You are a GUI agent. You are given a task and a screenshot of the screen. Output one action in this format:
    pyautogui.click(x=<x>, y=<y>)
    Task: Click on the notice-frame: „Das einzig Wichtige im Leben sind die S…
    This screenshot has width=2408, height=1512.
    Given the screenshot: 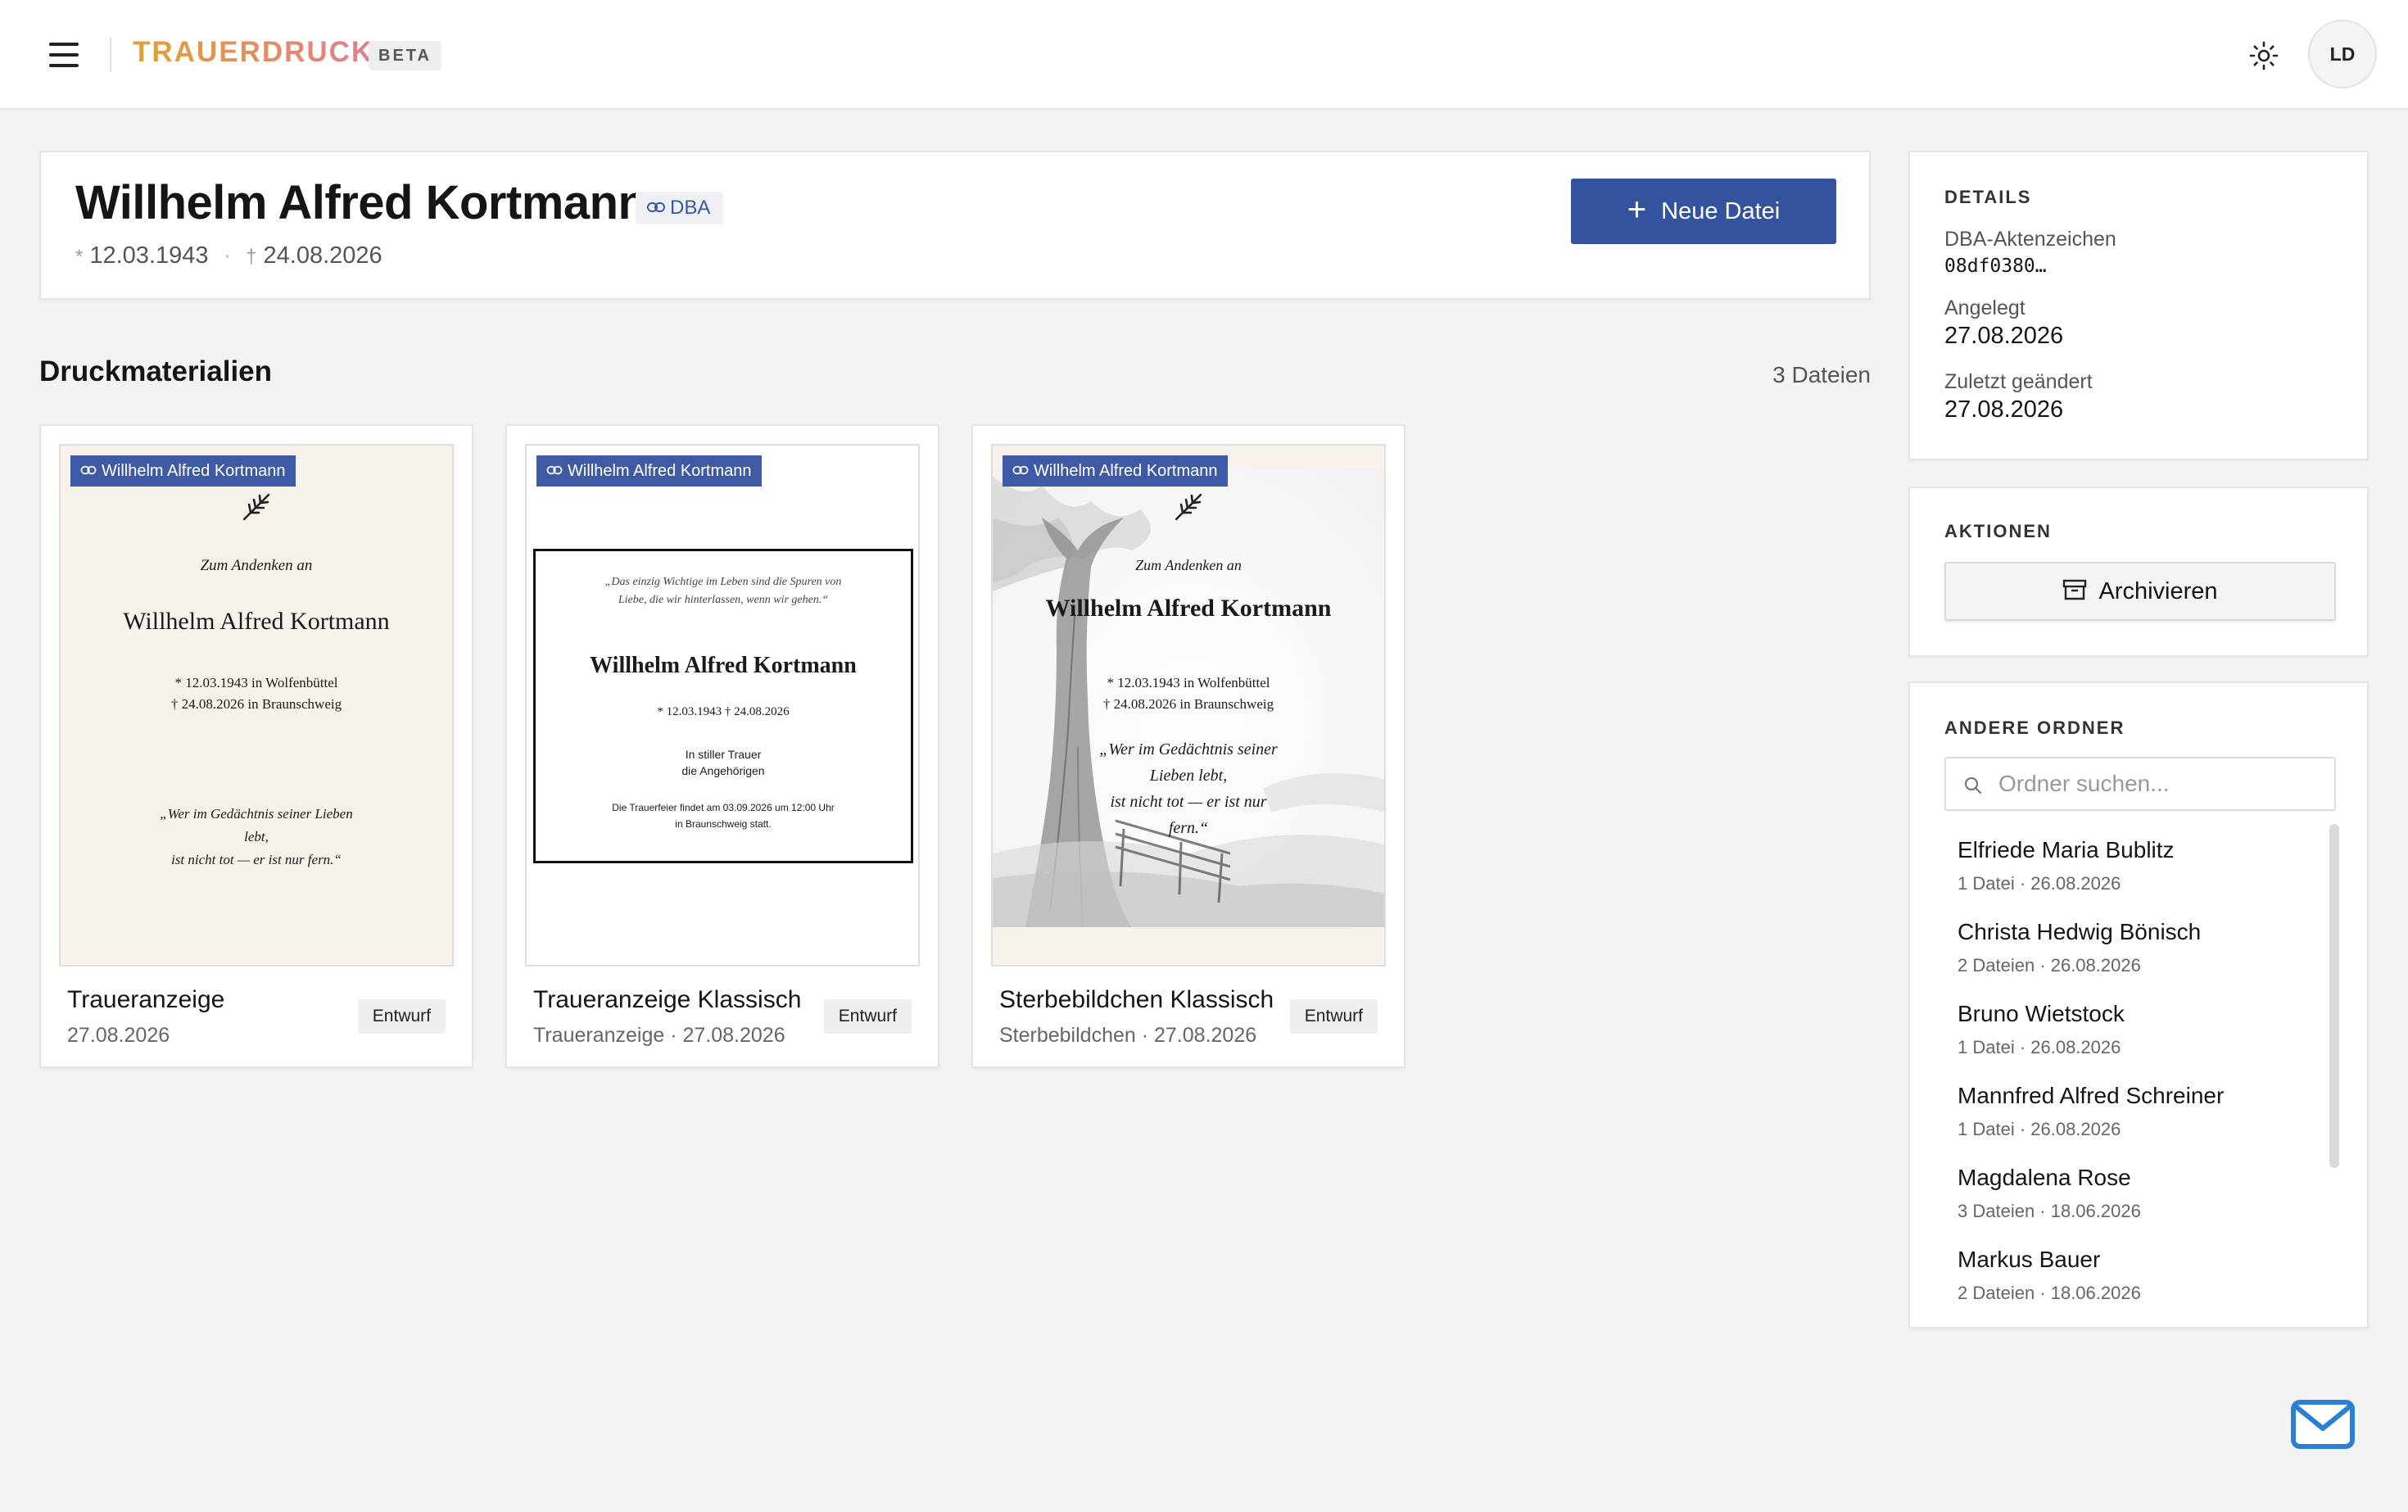 What is the action you would take?
    pyautogui.click(x=723, y=706)
    